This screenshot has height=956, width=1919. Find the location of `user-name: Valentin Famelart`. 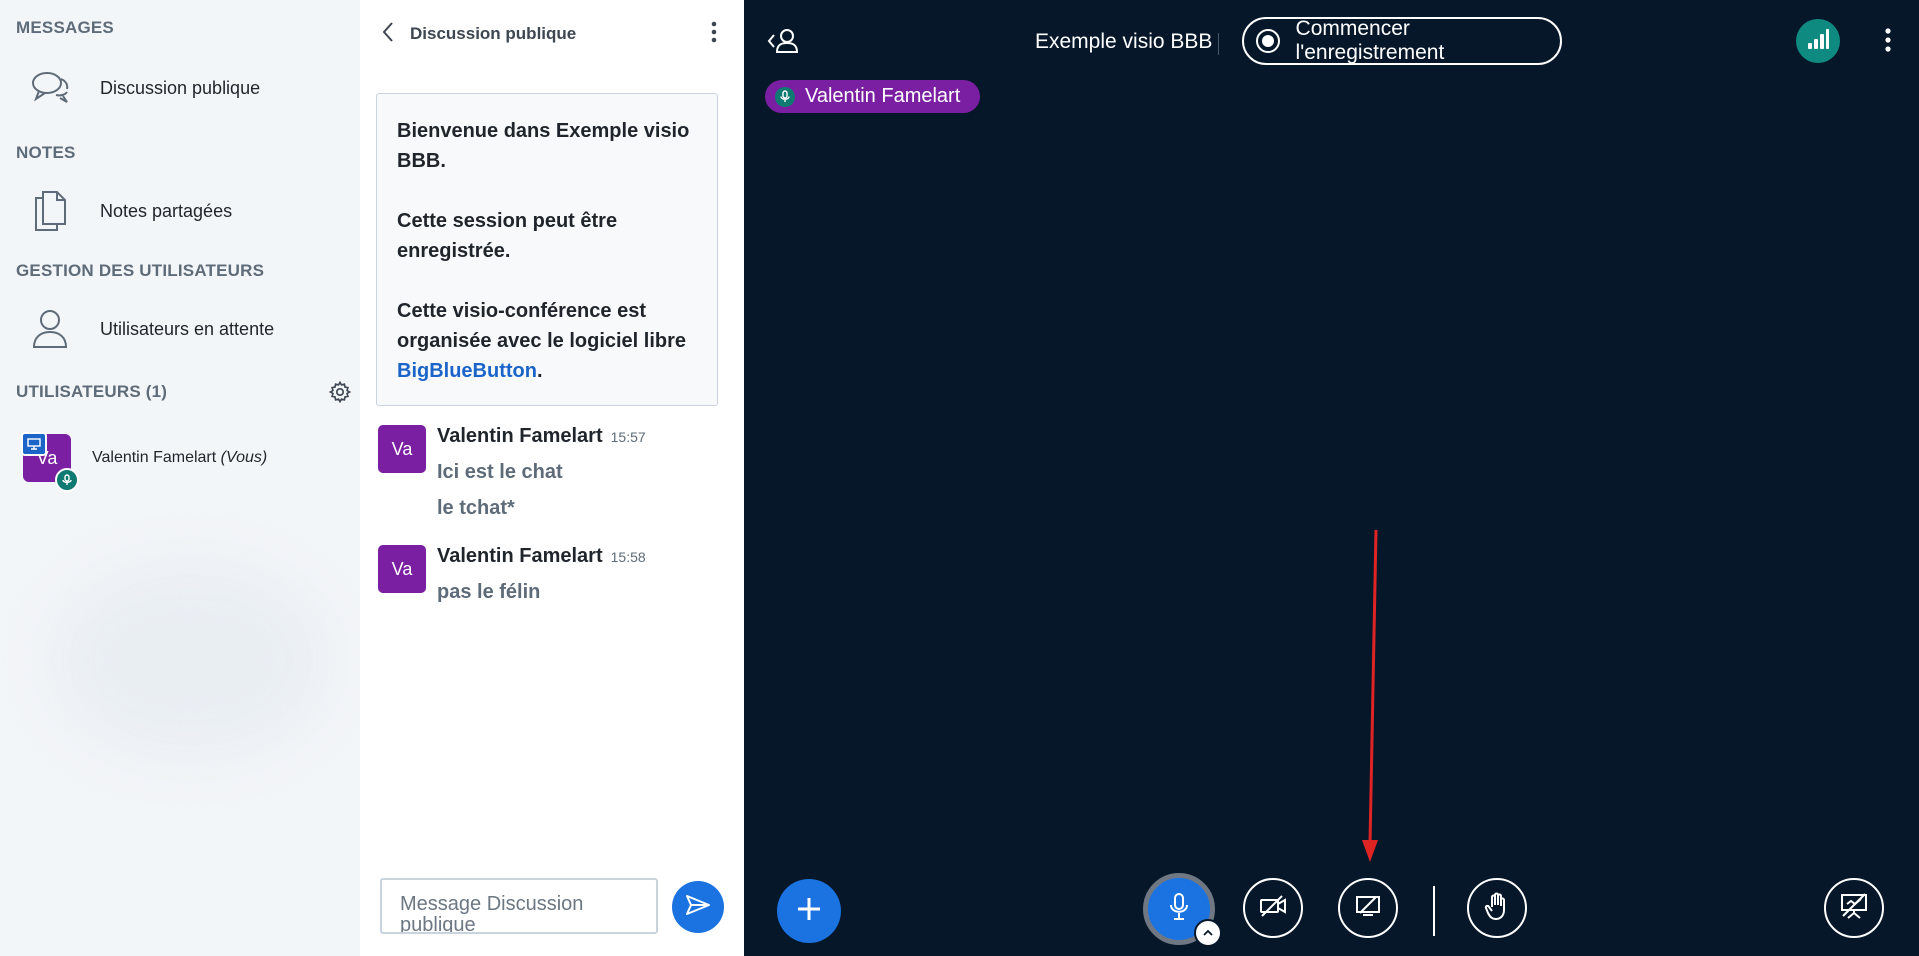

user-name: Valentin Famelart is located at coordinates (154, 457).